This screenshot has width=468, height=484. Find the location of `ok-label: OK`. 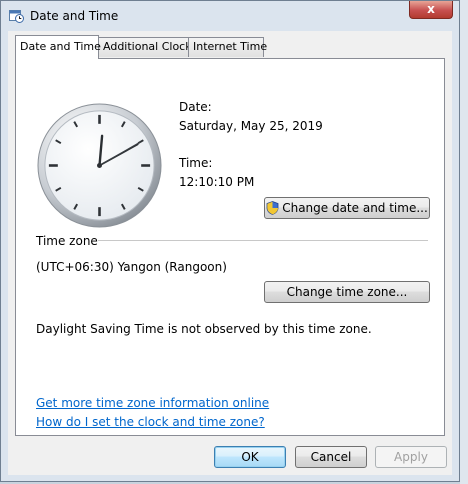

ok-label: OK is located at coordinates (250, 457).